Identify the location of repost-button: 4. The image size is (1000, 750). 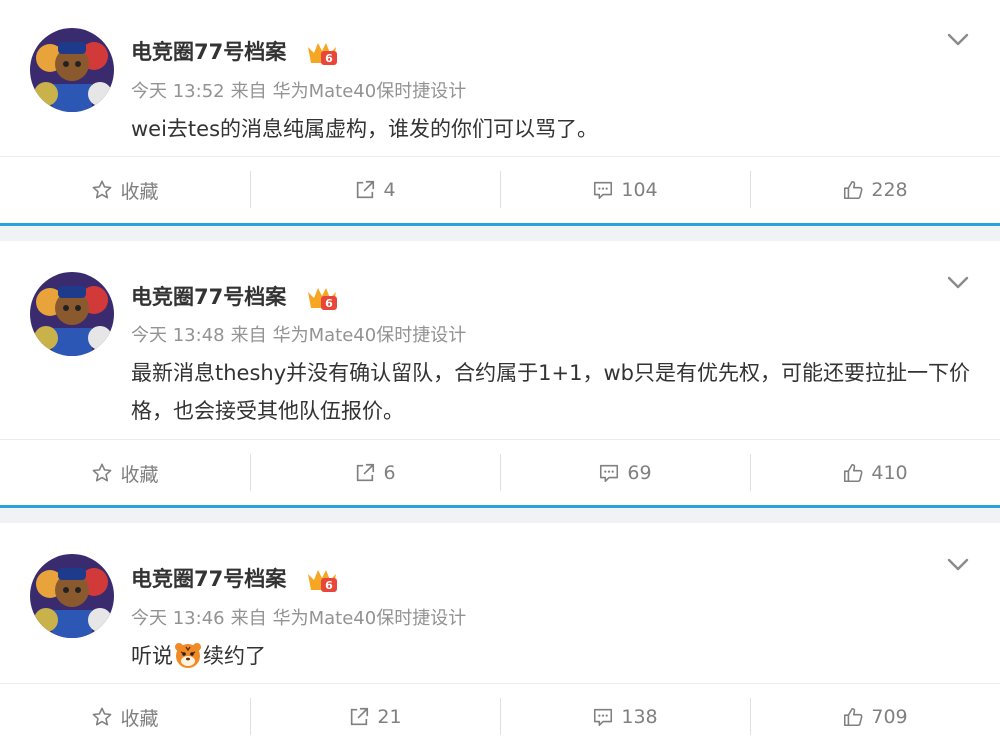
(375, 190).